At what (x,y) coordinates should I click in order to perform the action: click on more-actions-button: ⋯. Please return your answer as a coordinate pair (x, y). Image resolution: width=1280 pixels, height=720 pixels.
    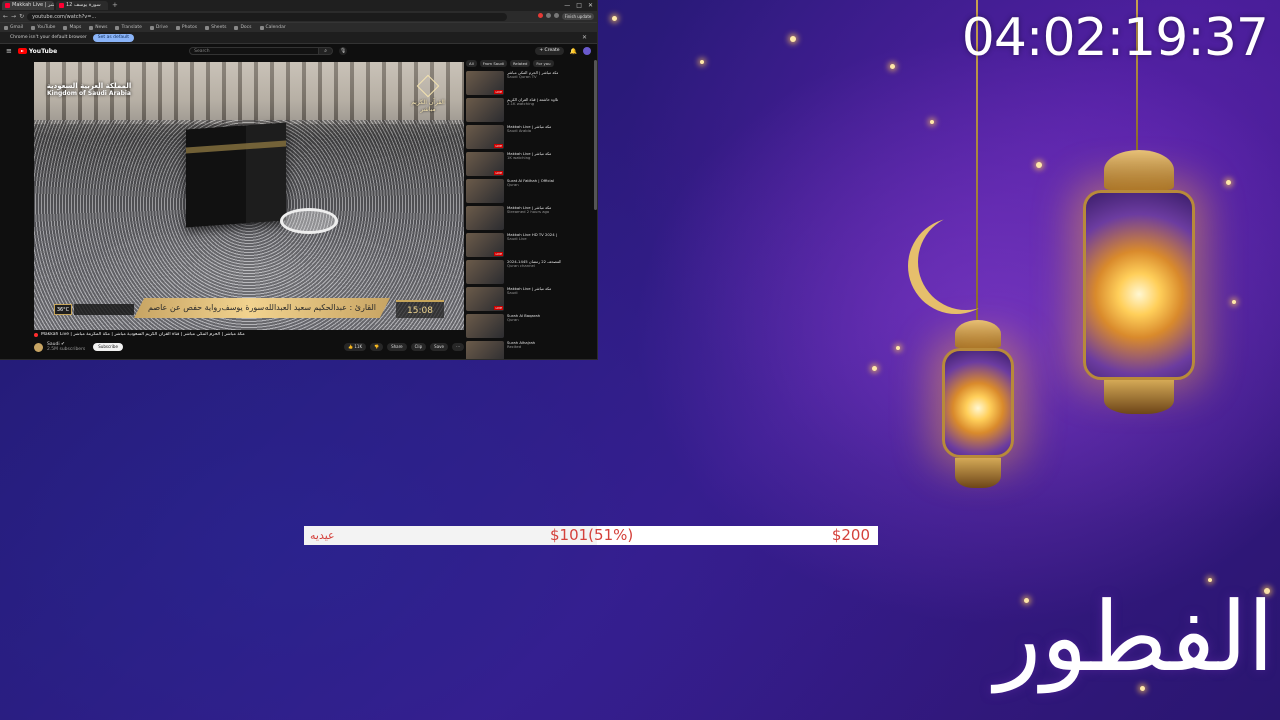
    Looking at the image, I should click on (458, 347).